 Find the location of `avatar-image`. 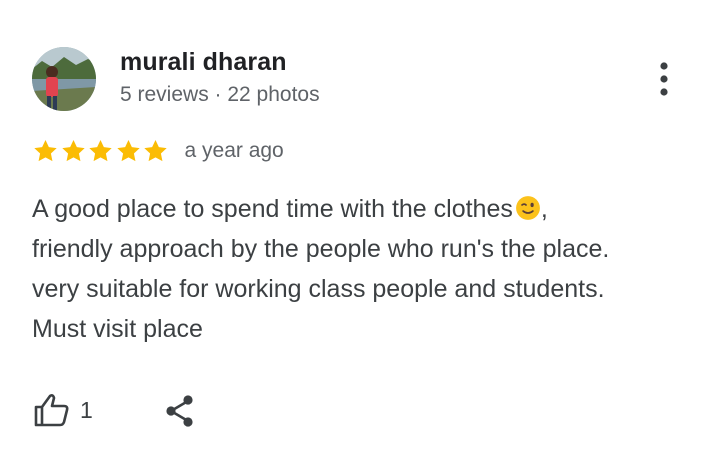

avatar-image is located at coordinates (64, 79).